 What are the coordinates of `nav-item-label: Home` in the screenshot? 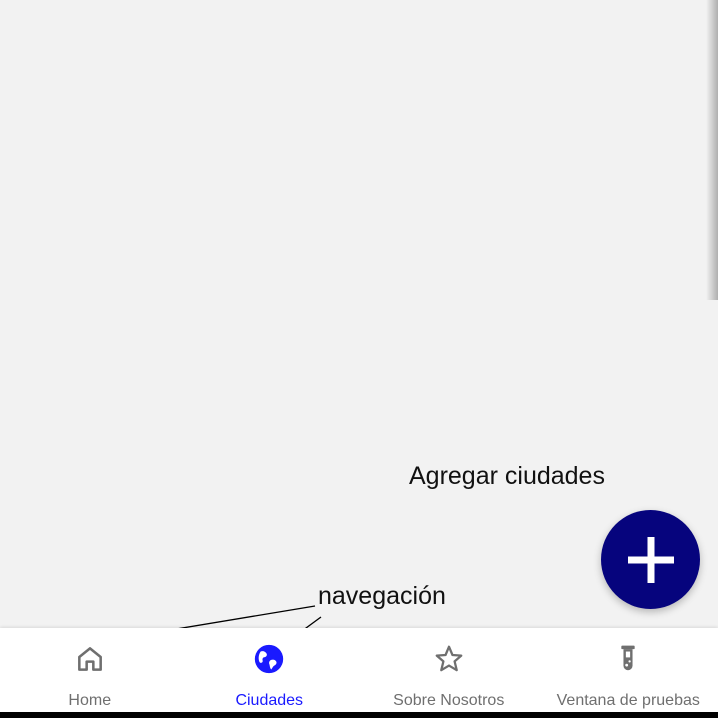 It's located at (90, 700).